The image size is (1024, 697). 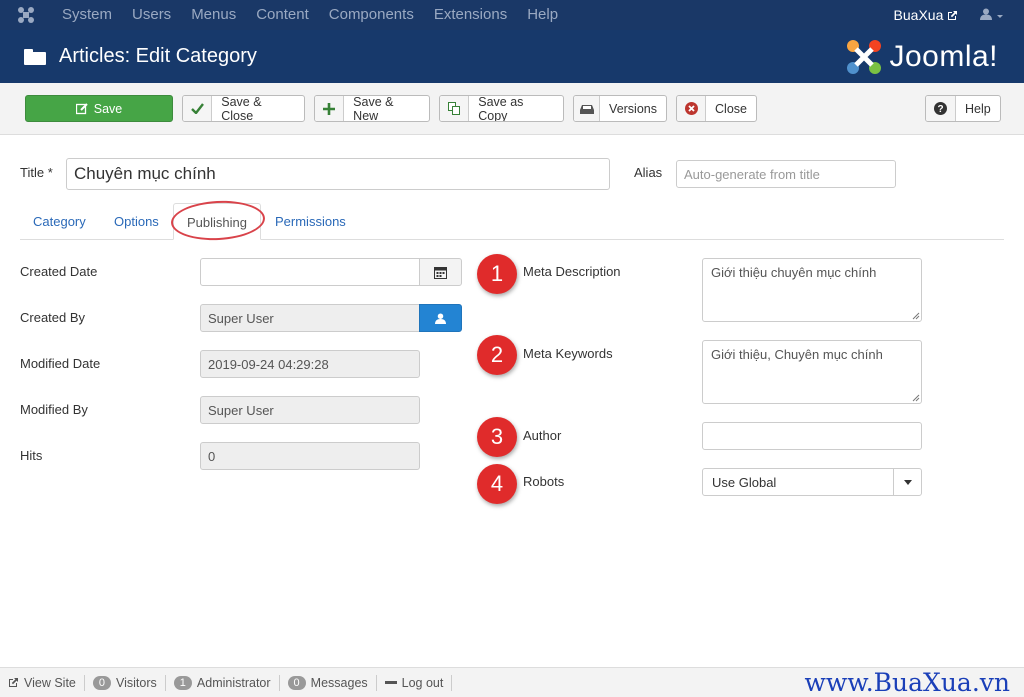 I want to click on alias-input: Auto-generate from title, so click(x=786, y=174).